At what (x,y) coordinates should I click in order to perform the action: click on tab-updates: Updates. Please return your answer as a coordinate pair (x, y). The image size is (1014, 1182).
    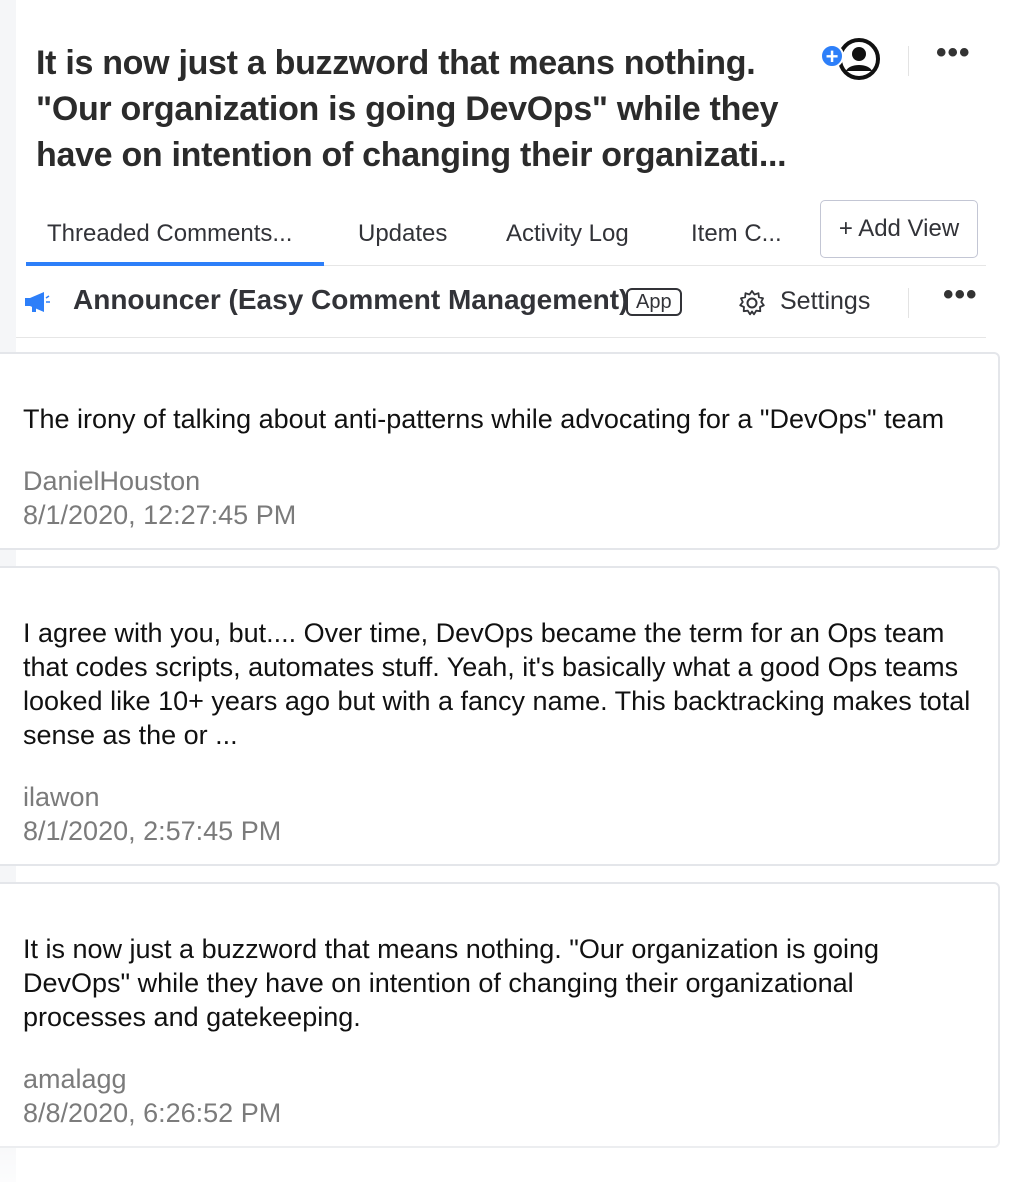
    Looking at the image, I should click on (402, 234).